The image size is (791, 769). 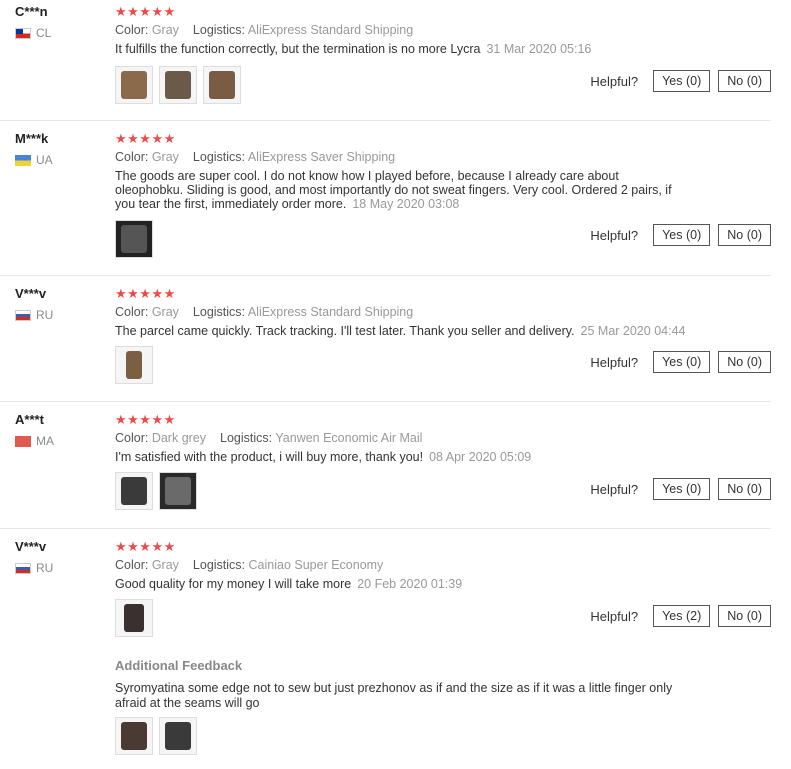 What do you see at coordinates (34, 430) in the screenshot?
I see `reviewer-info: A***t MA` at bounding box center [34, 430].